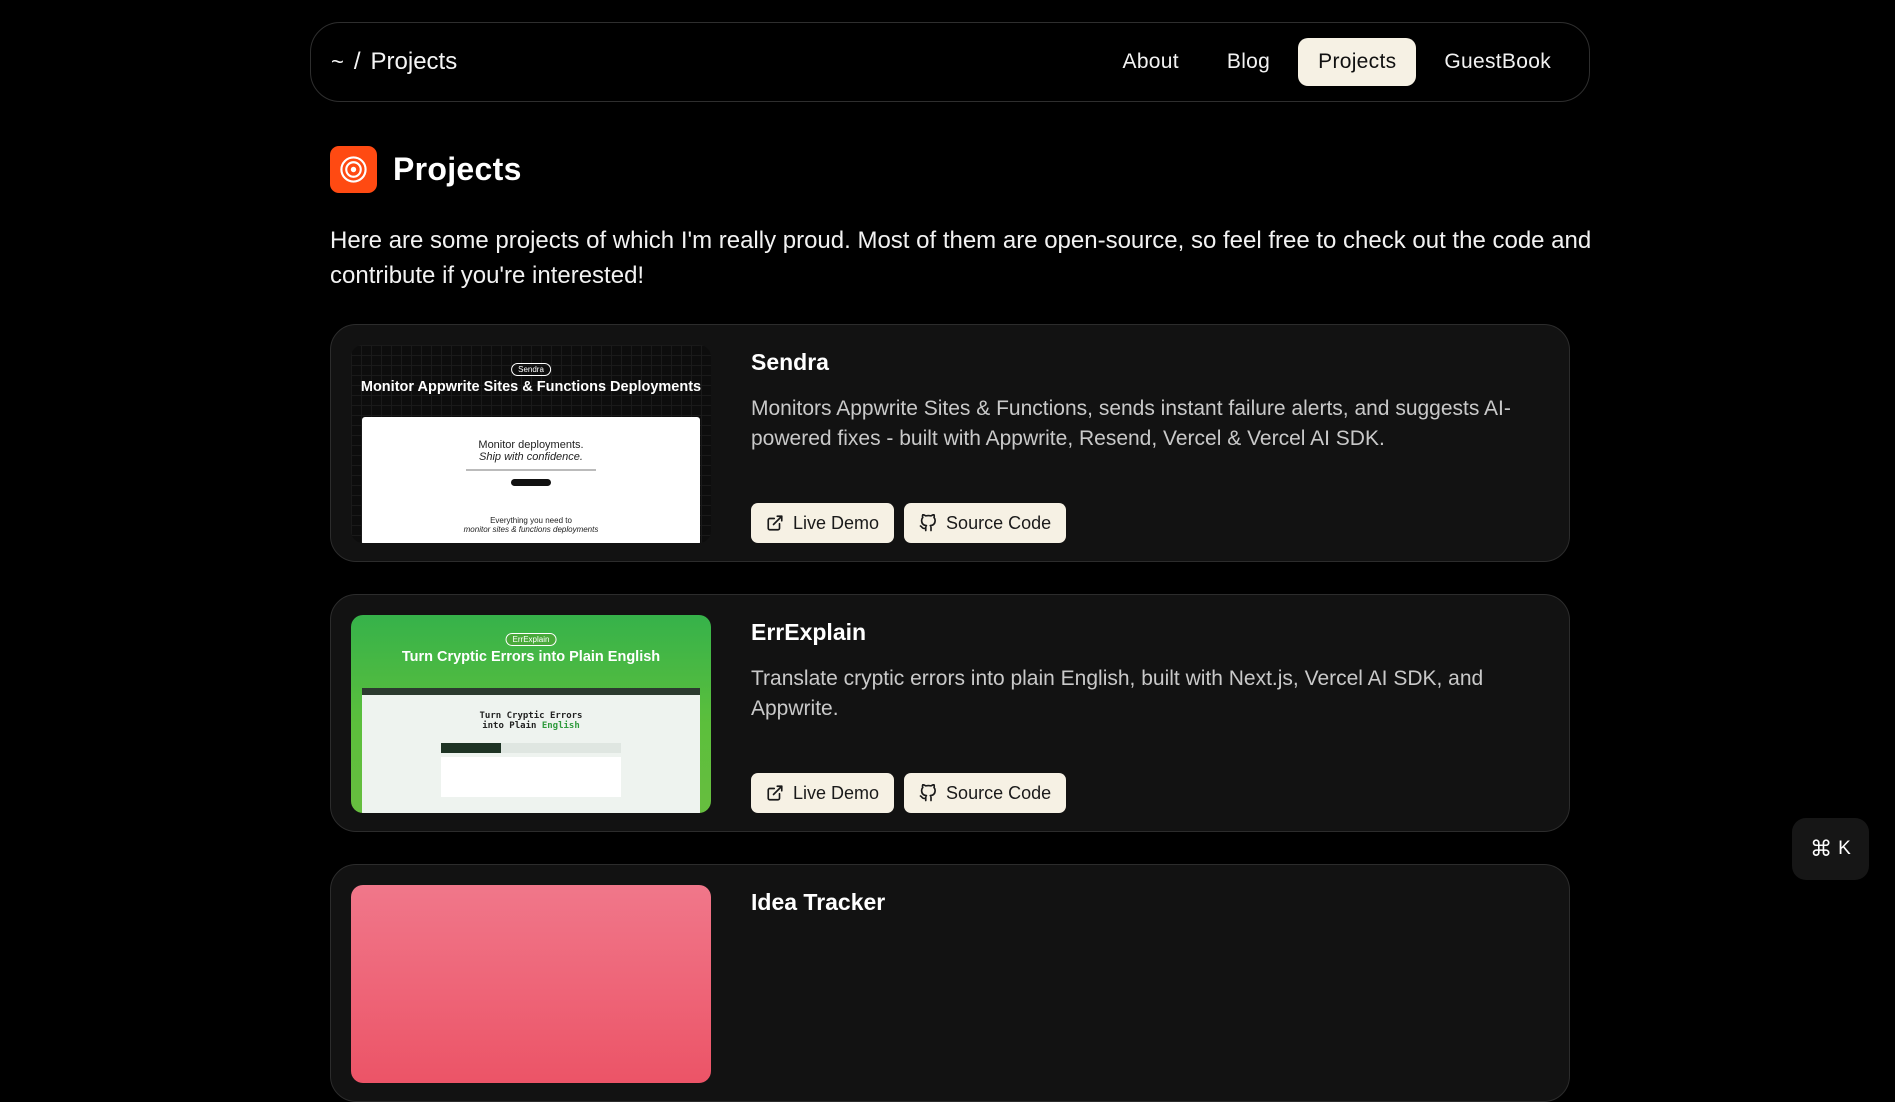  Describe the element at coordinates (531, 369) in the screenshot. I see `thumbnail-badge: Sendra` at that location.